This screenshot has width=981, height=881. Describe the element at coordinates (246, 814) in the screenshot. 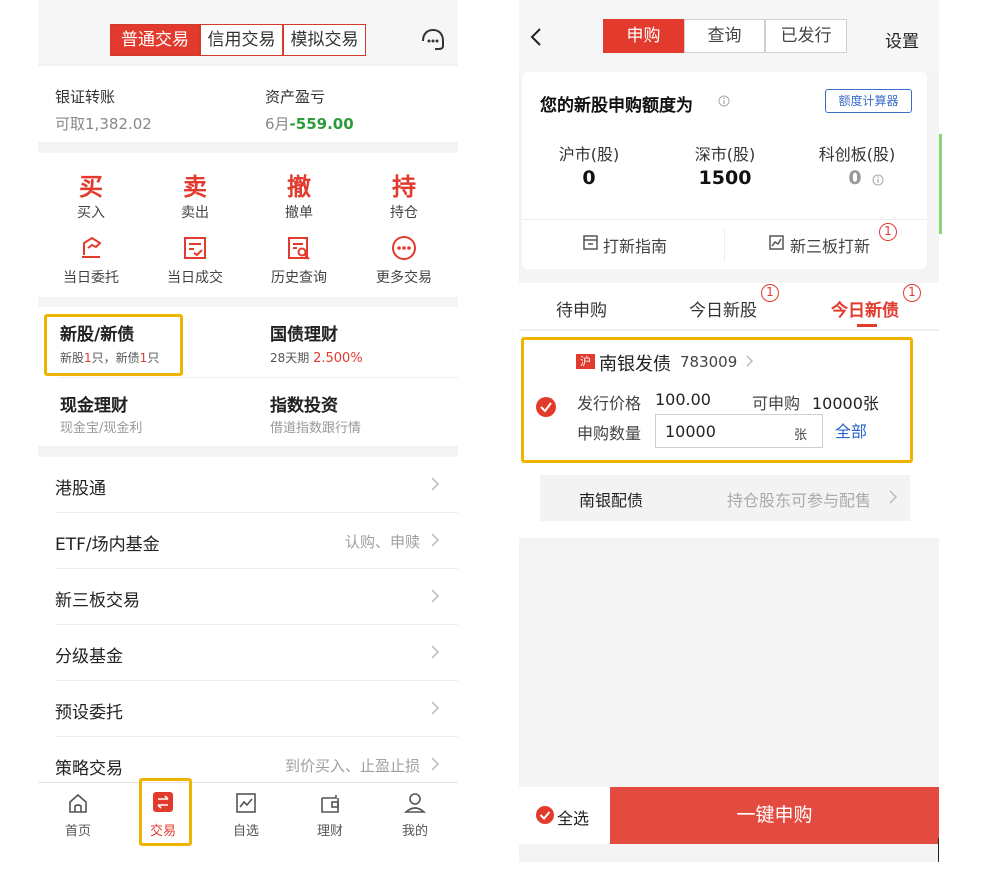

I see `tab-watchlist: 自选` at that location.